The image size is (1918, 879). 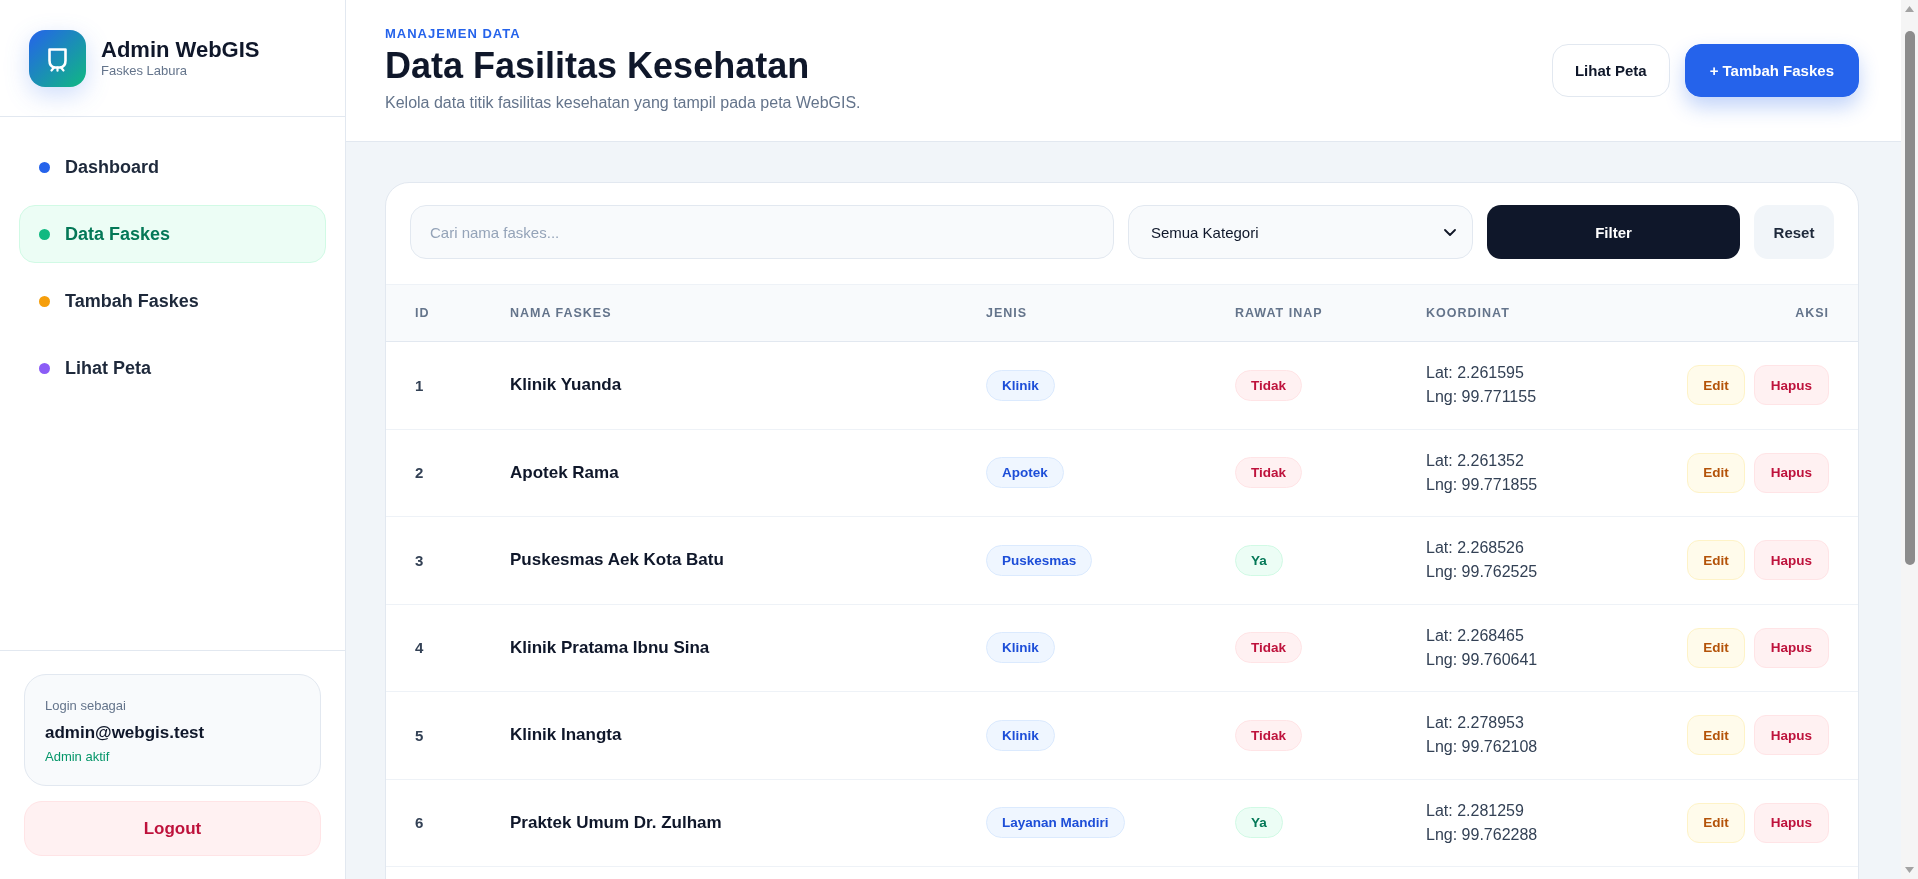 What do you see at coordinates (1055, 823) in the screenshot?
I see `type-badge: Layanan Mandiri` at bounding box center [1055, 823].